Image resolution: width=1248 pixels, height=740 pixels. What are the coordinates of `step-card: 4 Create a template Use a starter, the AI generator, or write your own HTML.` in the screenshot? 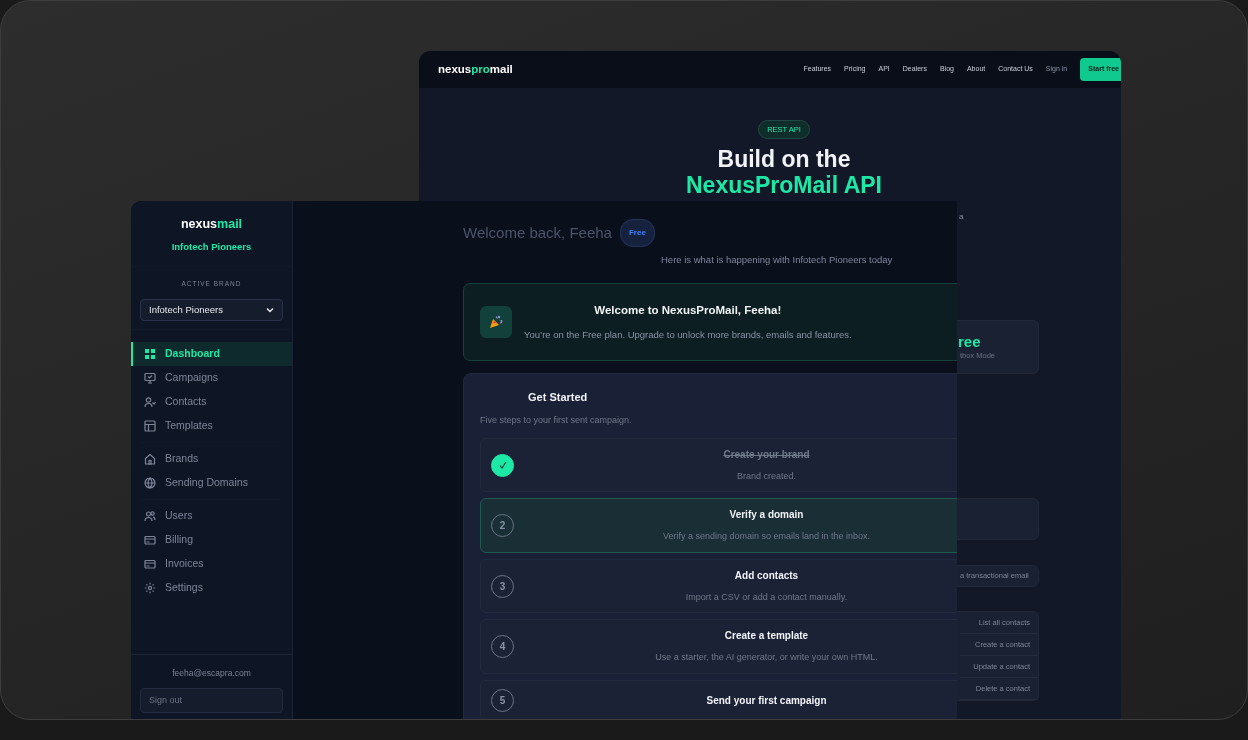 It's located at (718, 646).